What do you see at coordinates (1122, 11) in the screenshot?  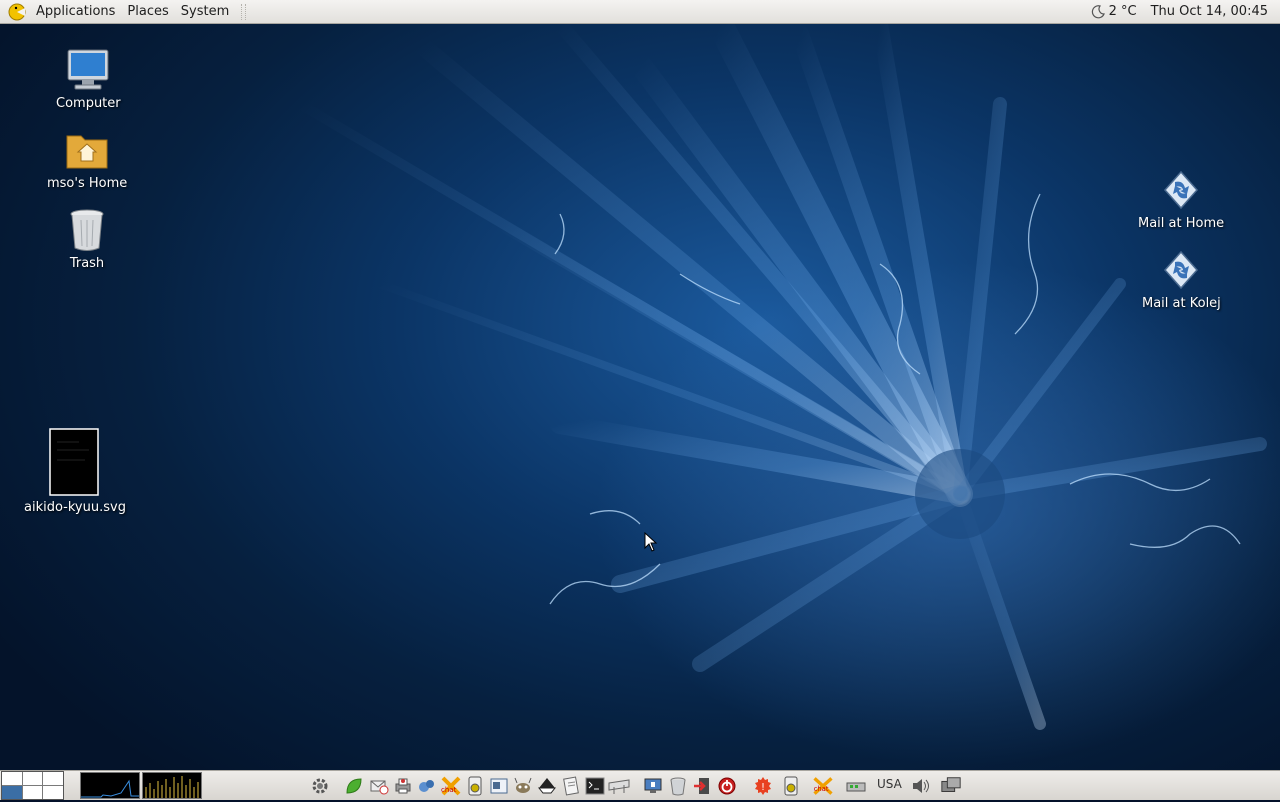 I see `weather-temperature: 2 °C` at bounding box center [1122, 11].